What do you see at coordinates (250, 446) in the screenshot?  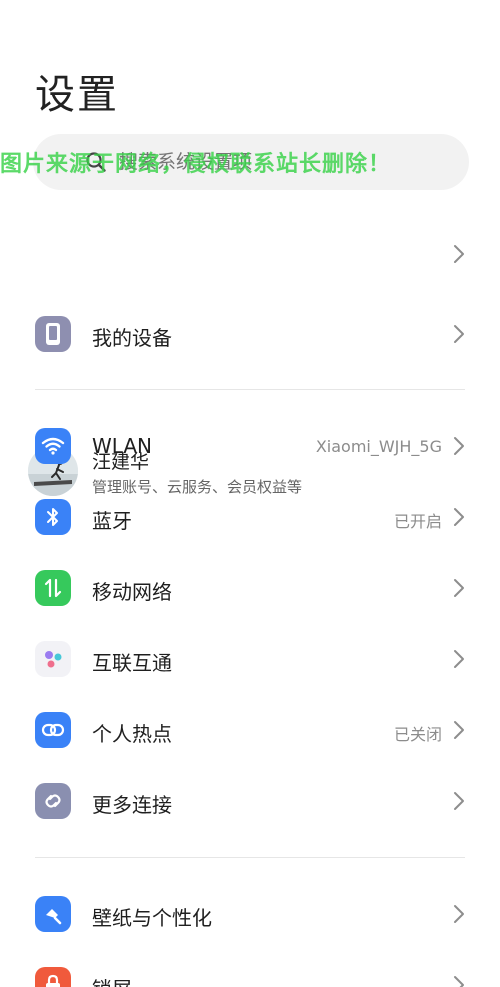 I see `setting-row-wlan: WLAN Xiaomi_WJH_5G` at bounding box center [250, 446].